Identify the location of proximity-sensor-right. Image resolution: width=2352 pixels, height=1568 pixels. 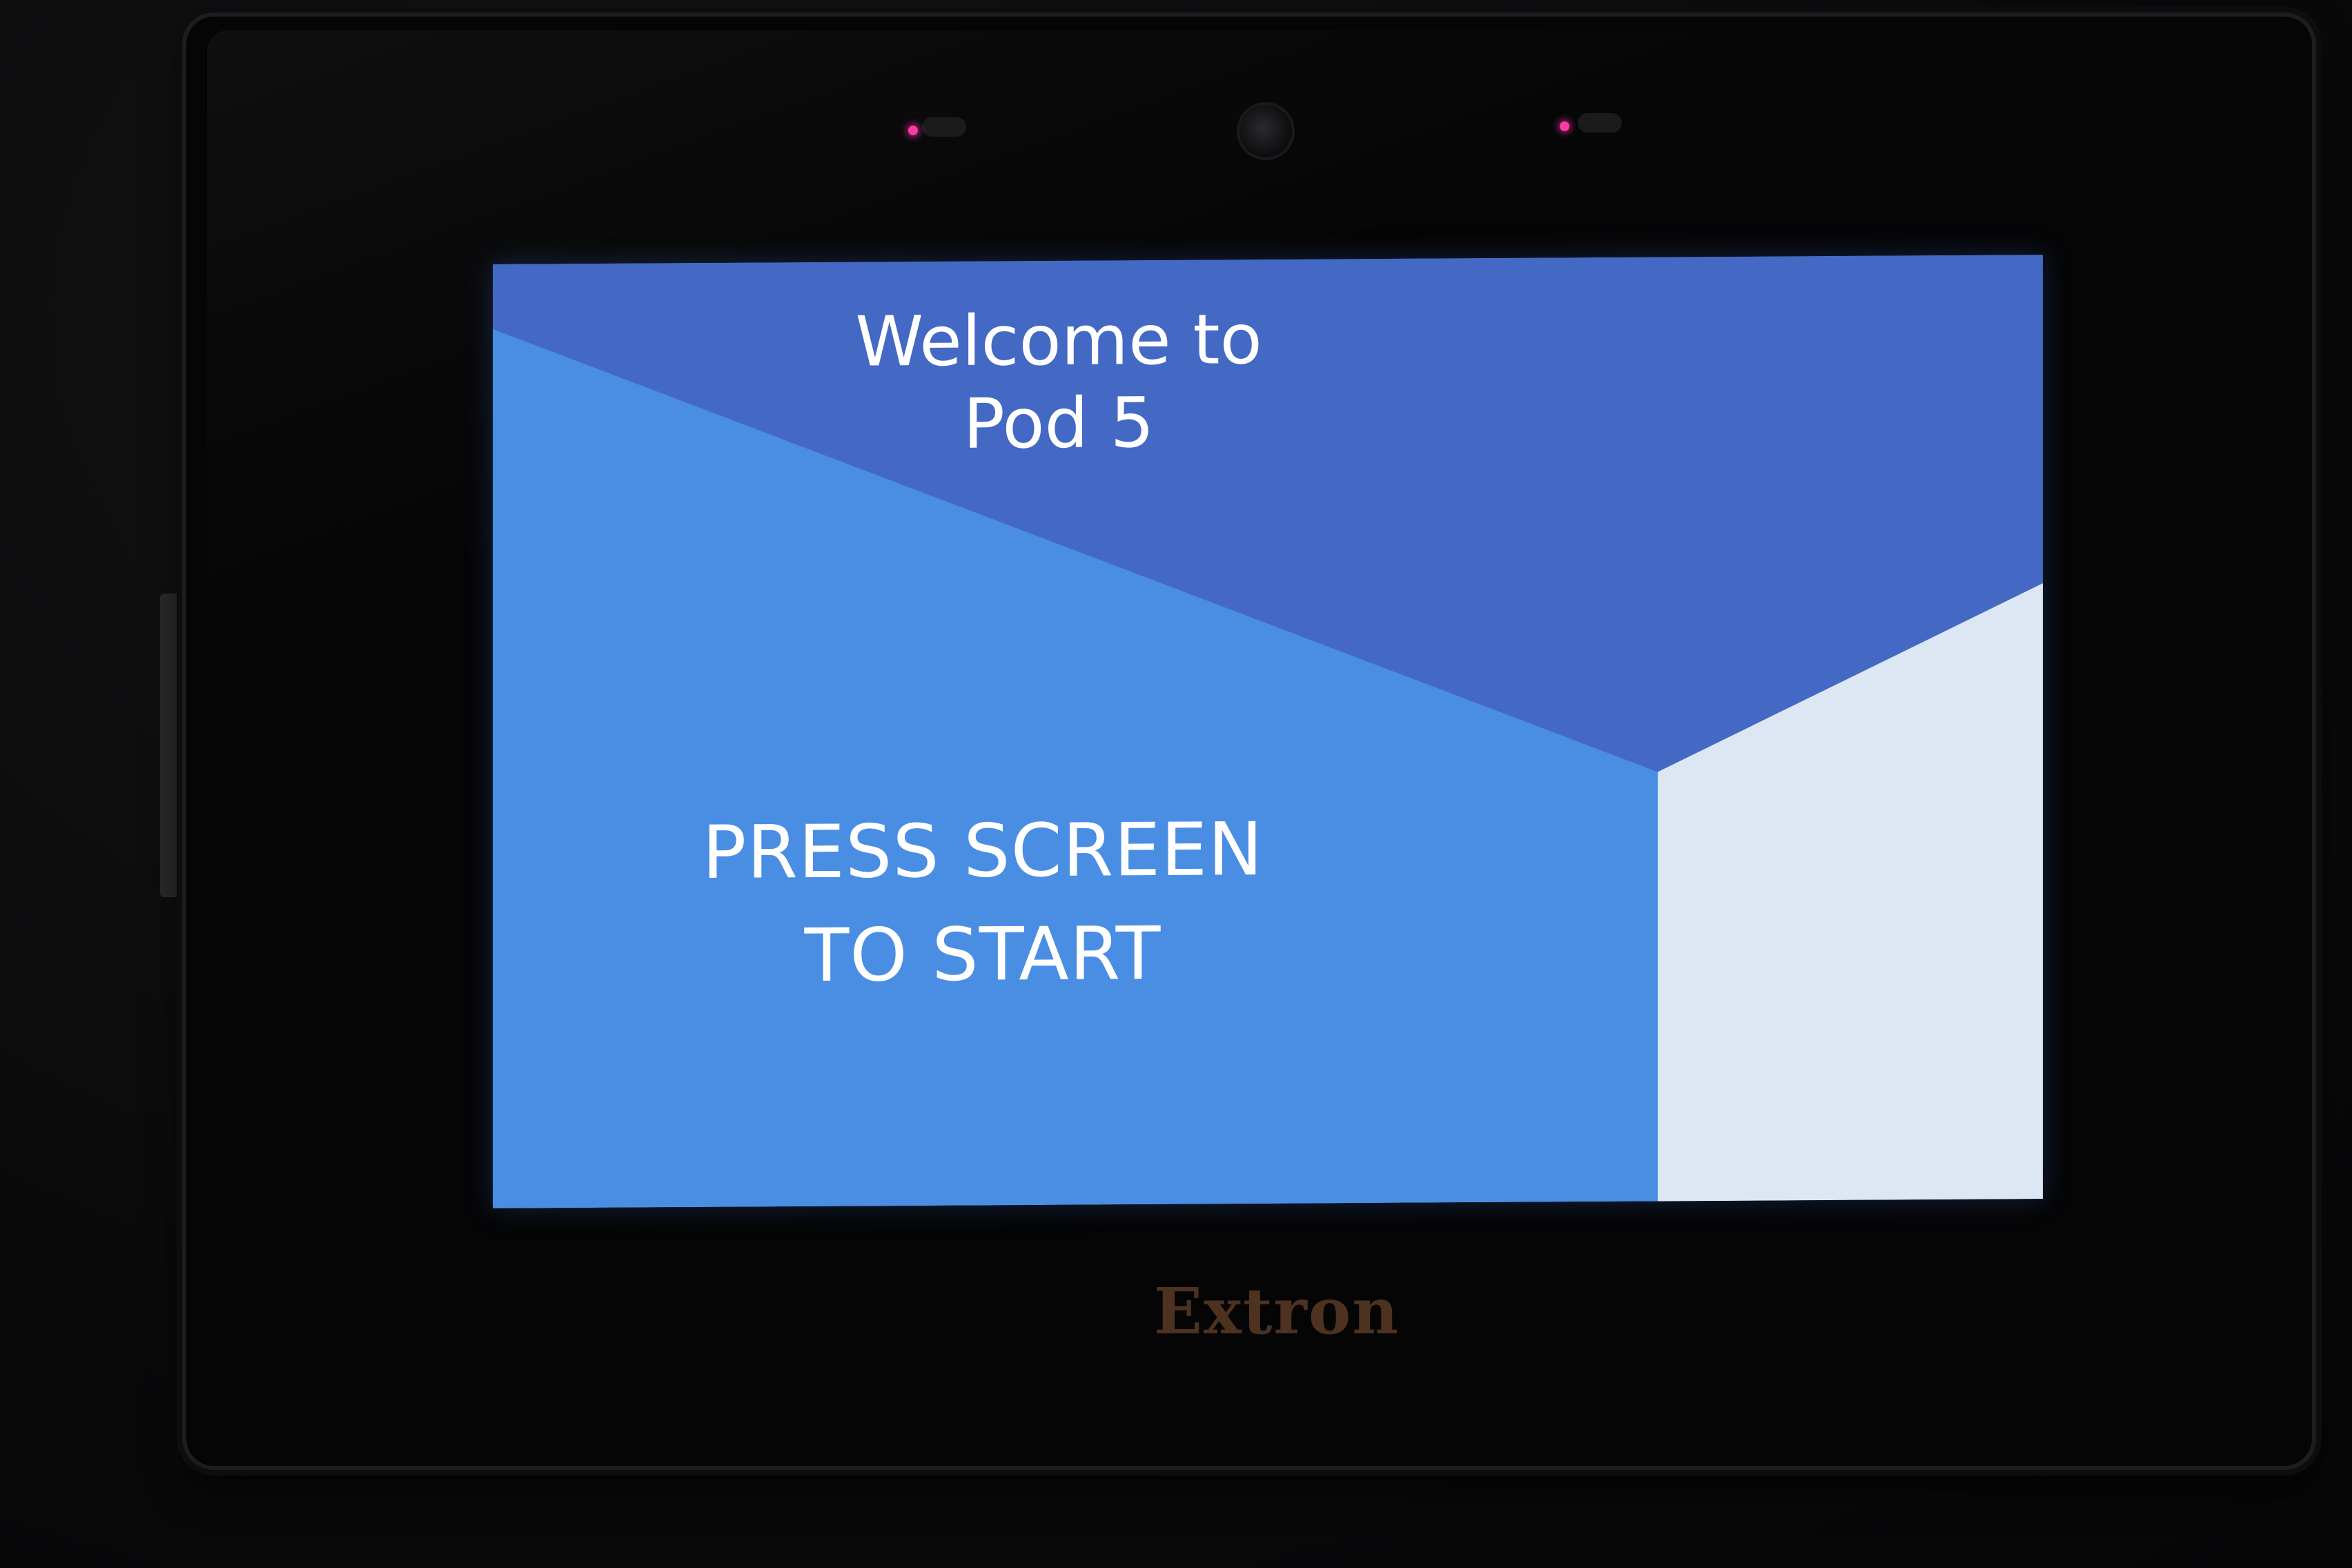
(1600, 123).